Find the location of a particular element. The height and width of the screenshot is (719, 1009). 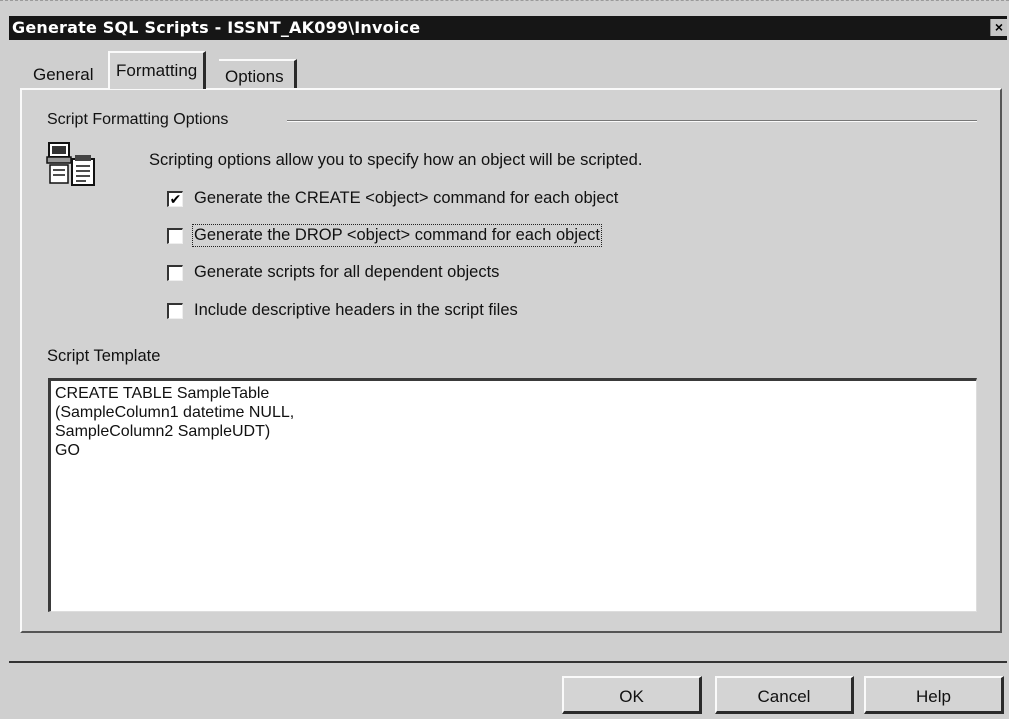

tab-options: Options is located at coordinates (258, 74).